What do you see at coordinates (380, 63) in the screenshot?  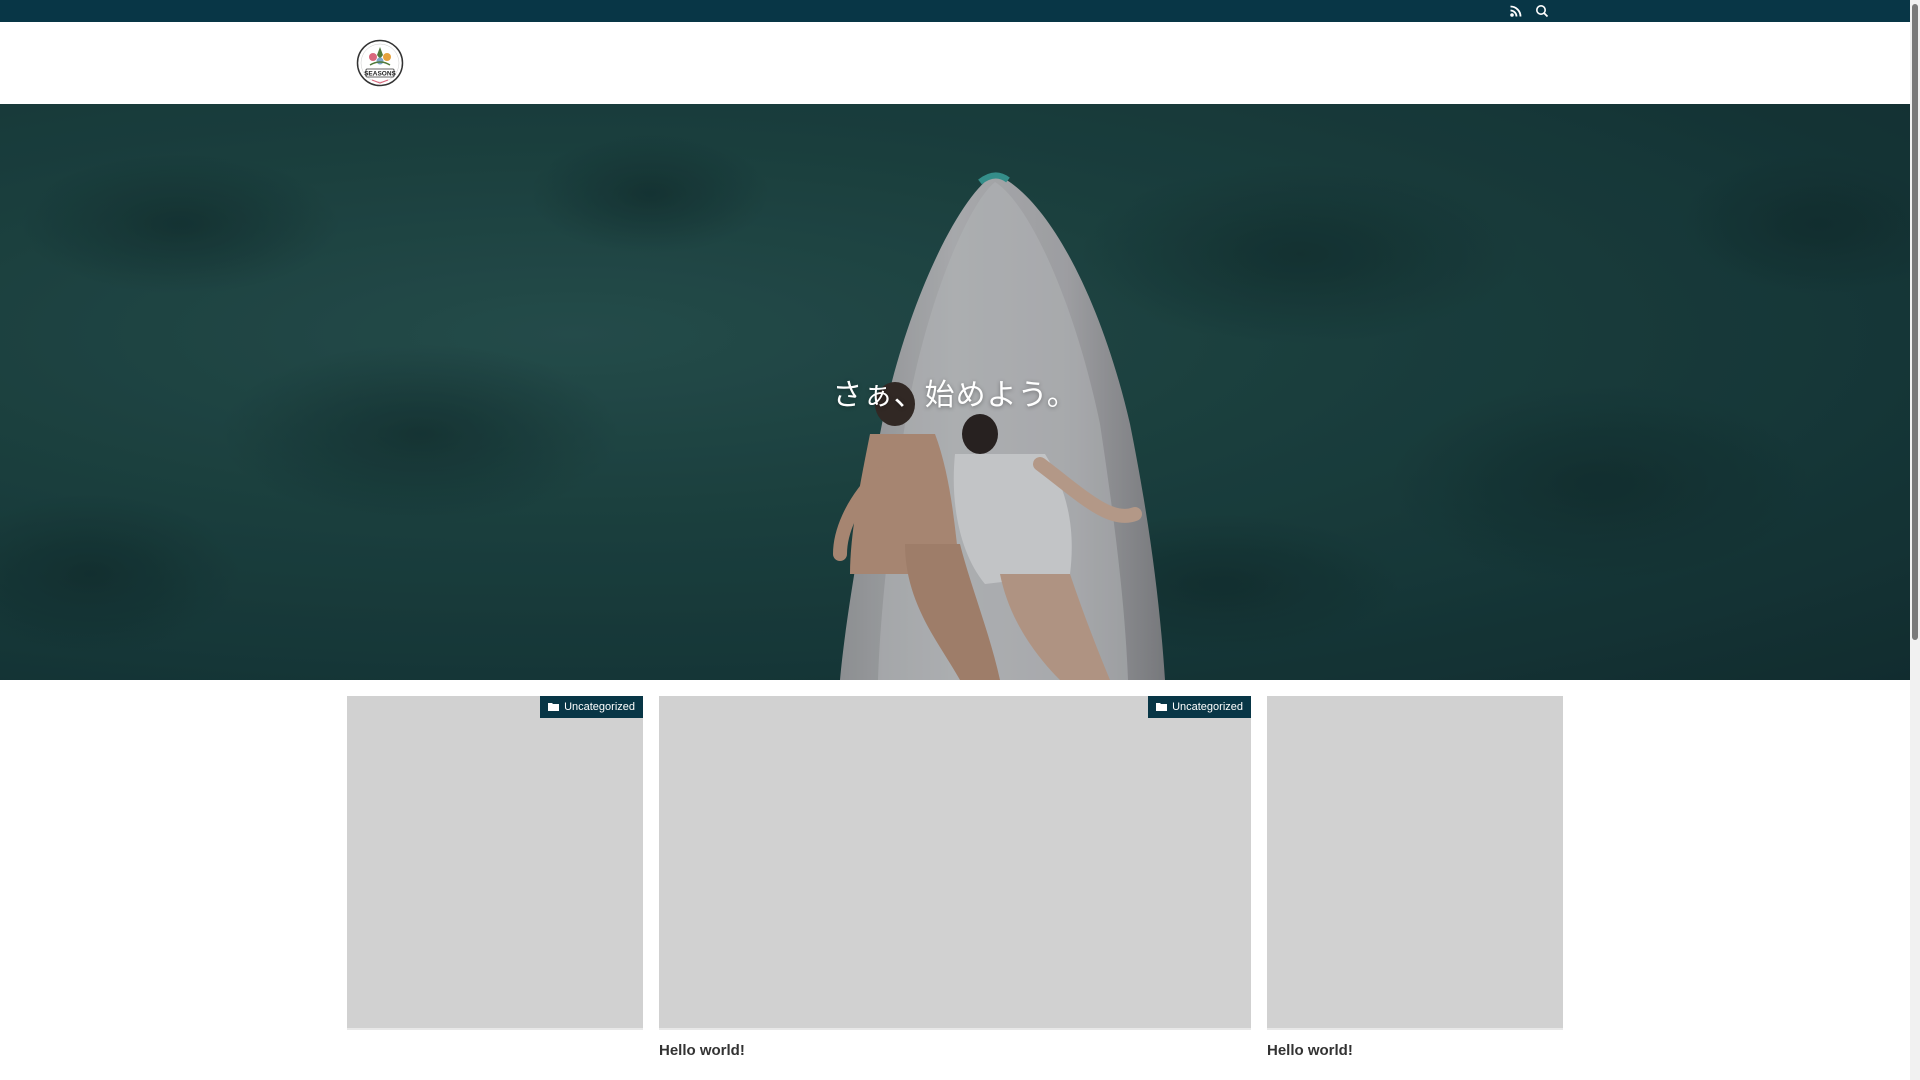 I see `site-logo: SEASONS` at bounding box center [380, 63].